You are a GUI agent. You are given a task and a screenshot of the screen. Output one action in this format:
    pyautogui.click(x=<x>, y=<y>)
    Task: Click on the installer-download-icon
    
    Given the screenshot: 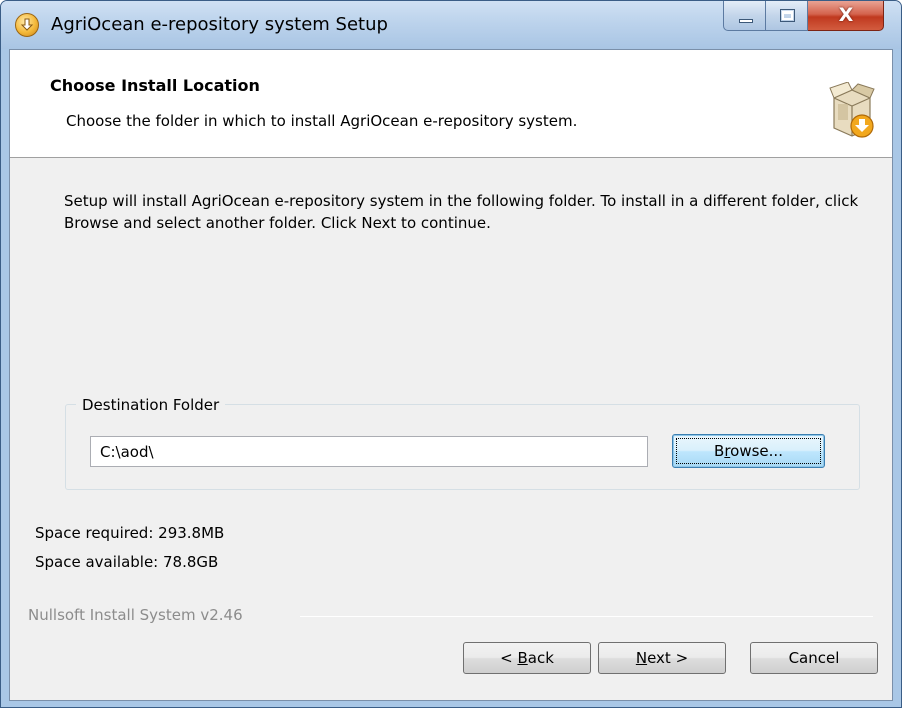 What is the action you would take?
    pyautogui.click(x=27, y=25)
    